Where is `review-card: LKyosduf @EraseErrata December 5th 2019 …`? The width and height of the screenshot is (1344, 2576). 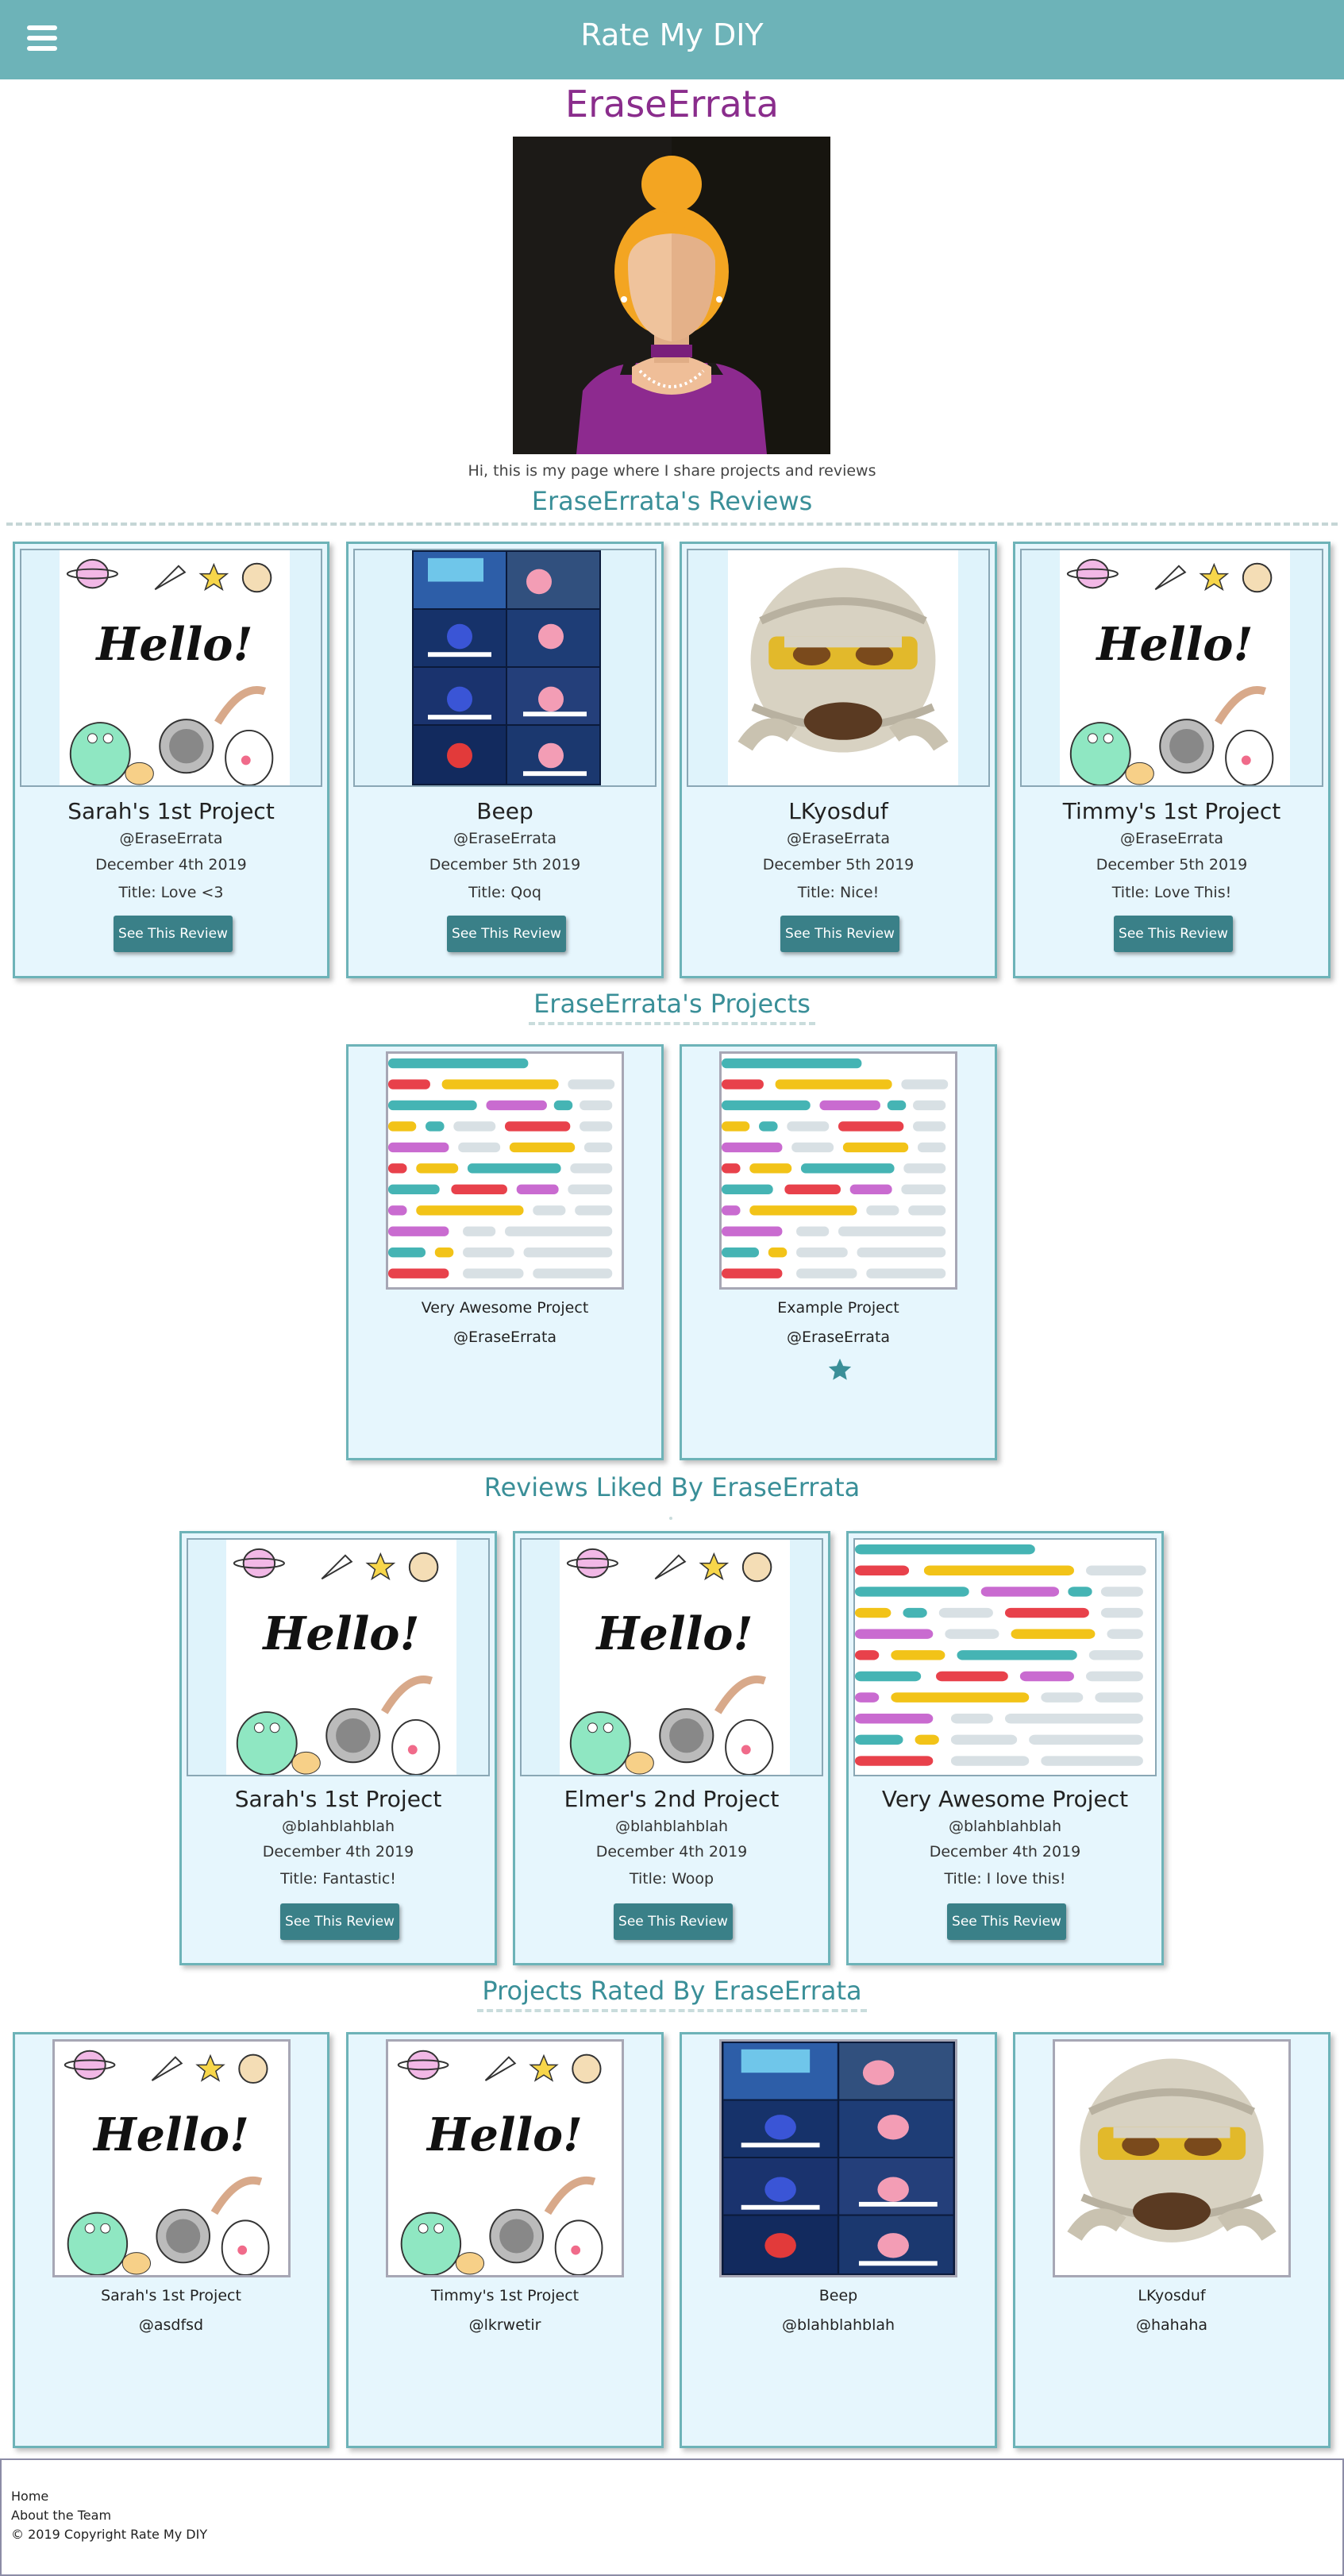
review-card: LKyosduf @EraseErrata December 5th 2019 … is located at coordinates (839, 760).